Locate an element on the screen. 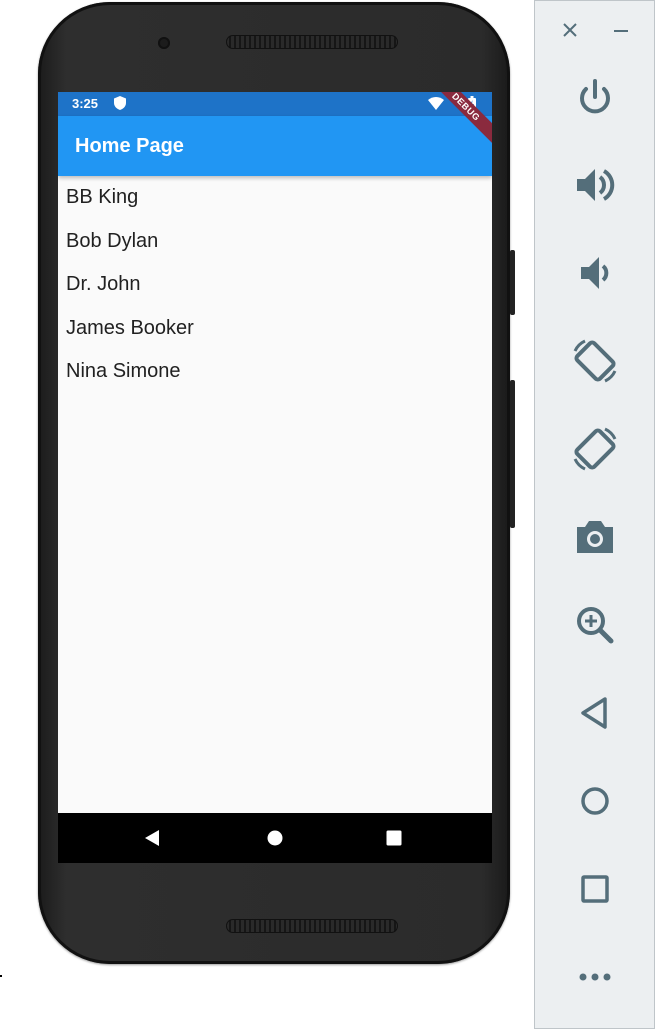  status-time: 3:25 is located at coordinates (85, 103).